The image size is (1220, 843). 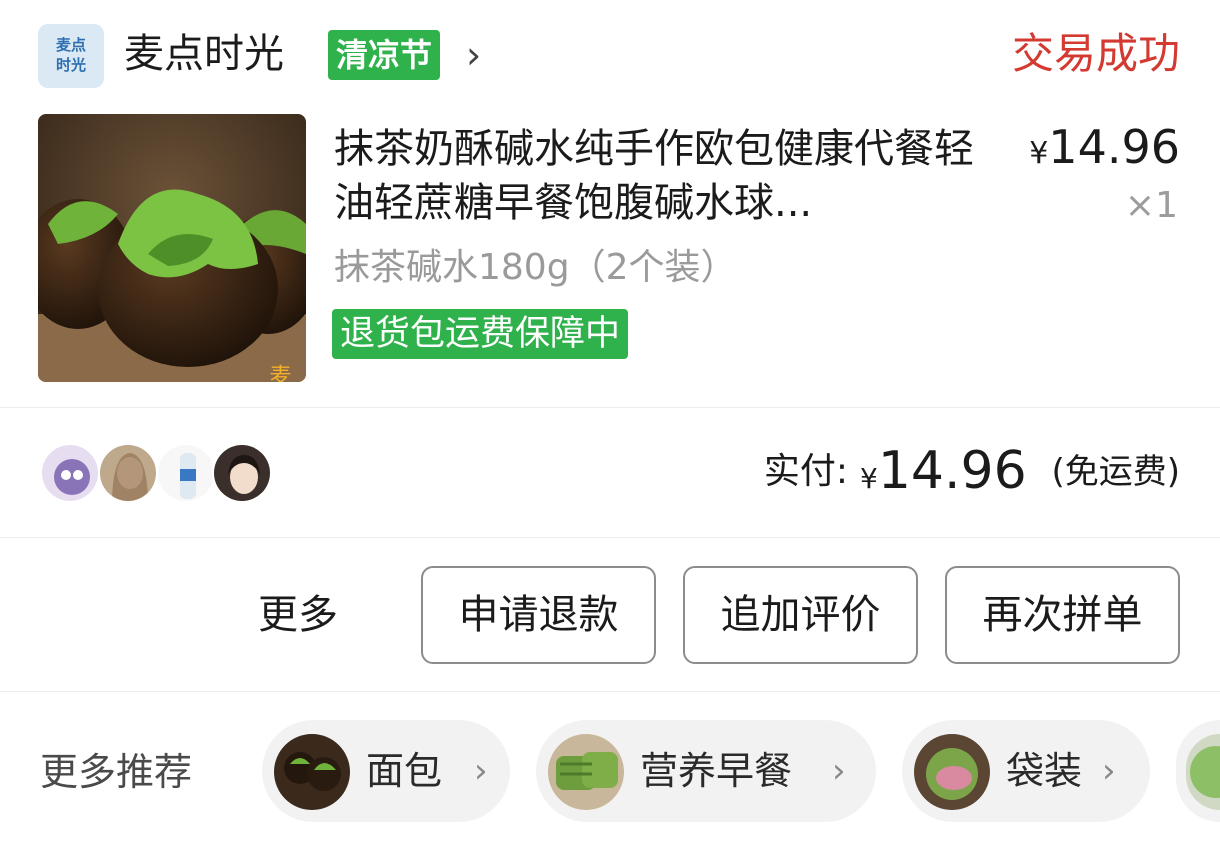 I want to click on breakfast-thumbnail-icon, so click(x=586, y=772).